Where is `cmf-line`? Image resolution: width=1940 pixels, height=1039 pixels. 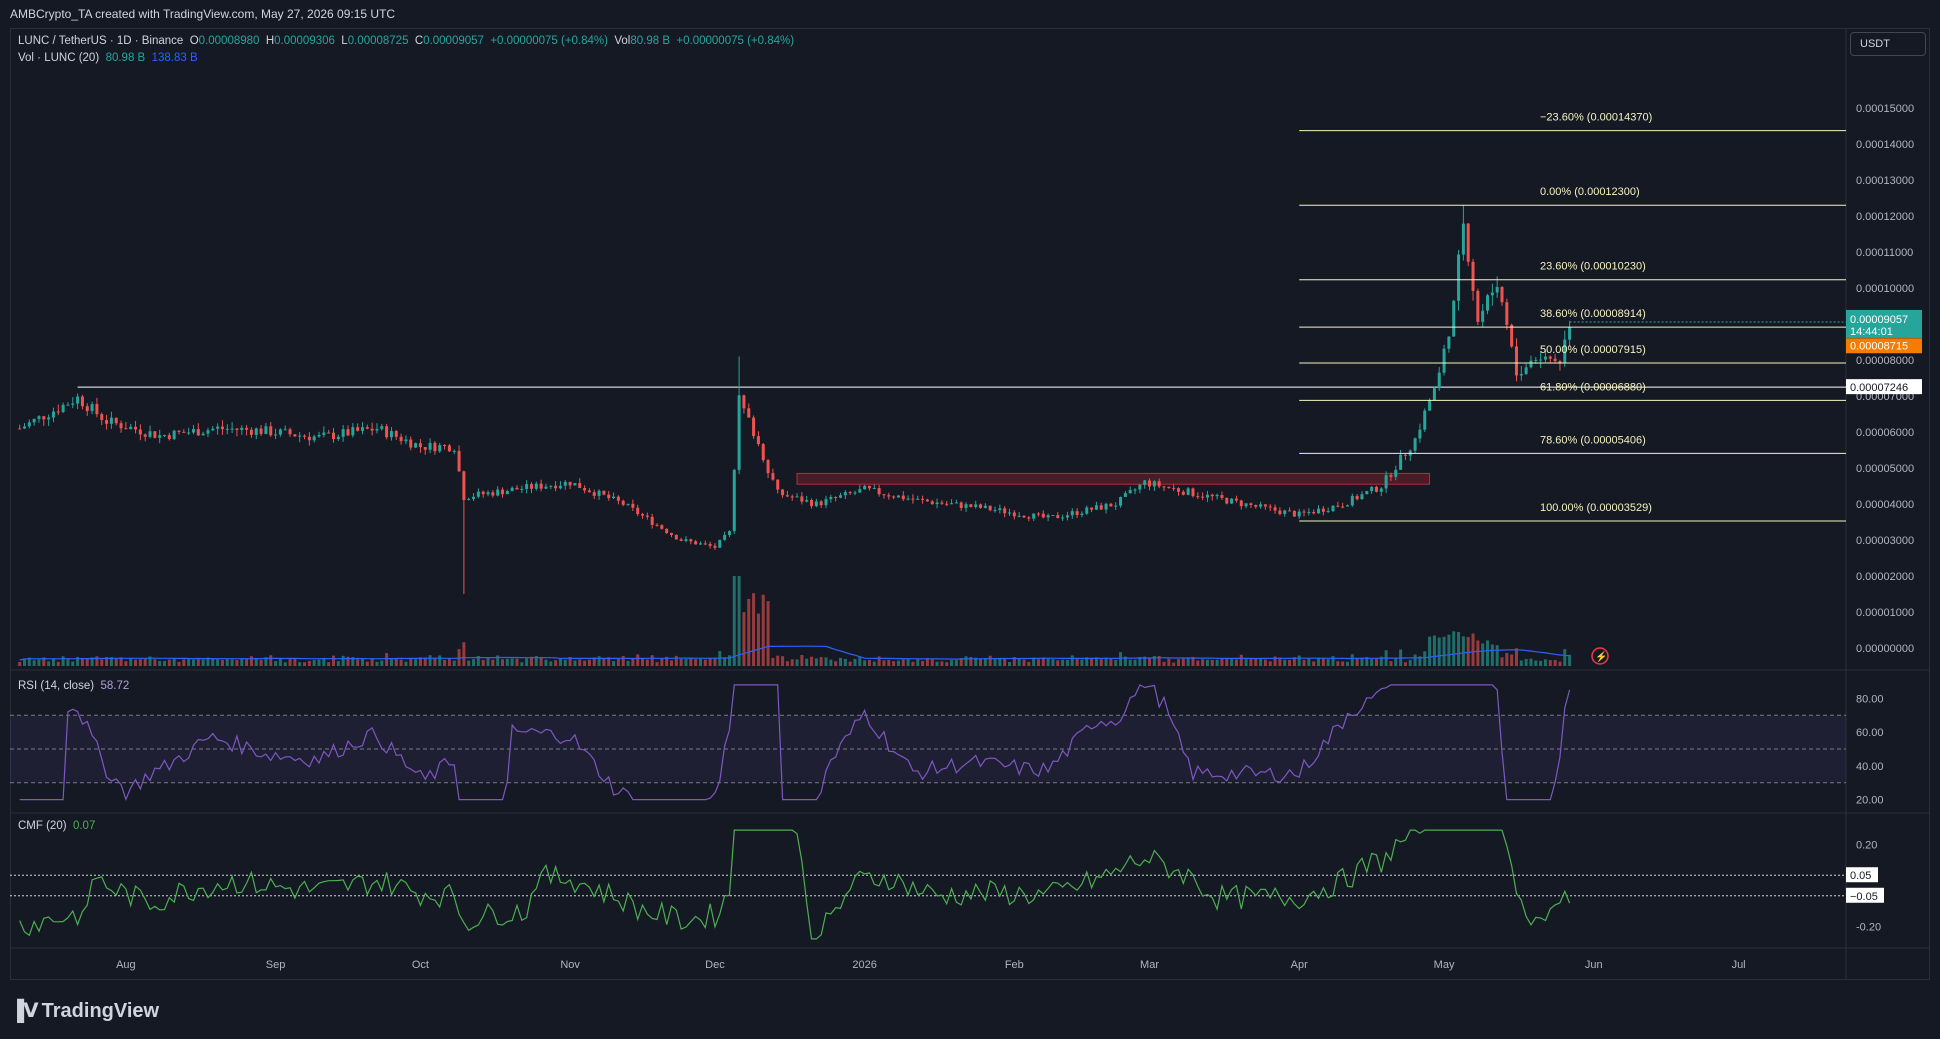 cmf-line is located at coordinates (795, 884).